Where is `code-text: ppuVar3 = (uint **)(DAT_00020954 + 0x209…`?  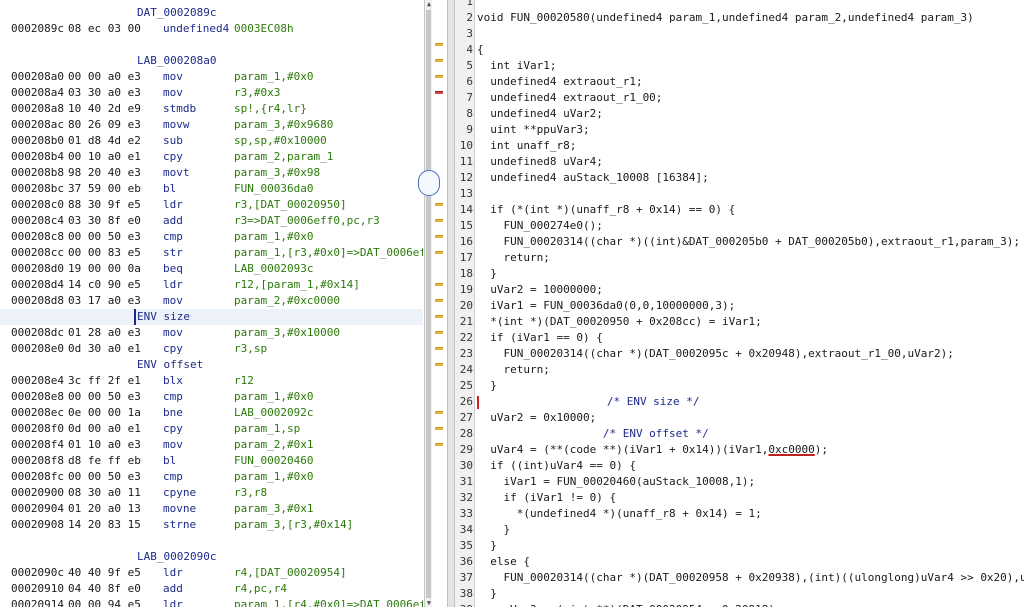 code-text: ppuVar3 = (uint **)(DAT_00020954 + 0x209… is located at coordinates (629, 604).